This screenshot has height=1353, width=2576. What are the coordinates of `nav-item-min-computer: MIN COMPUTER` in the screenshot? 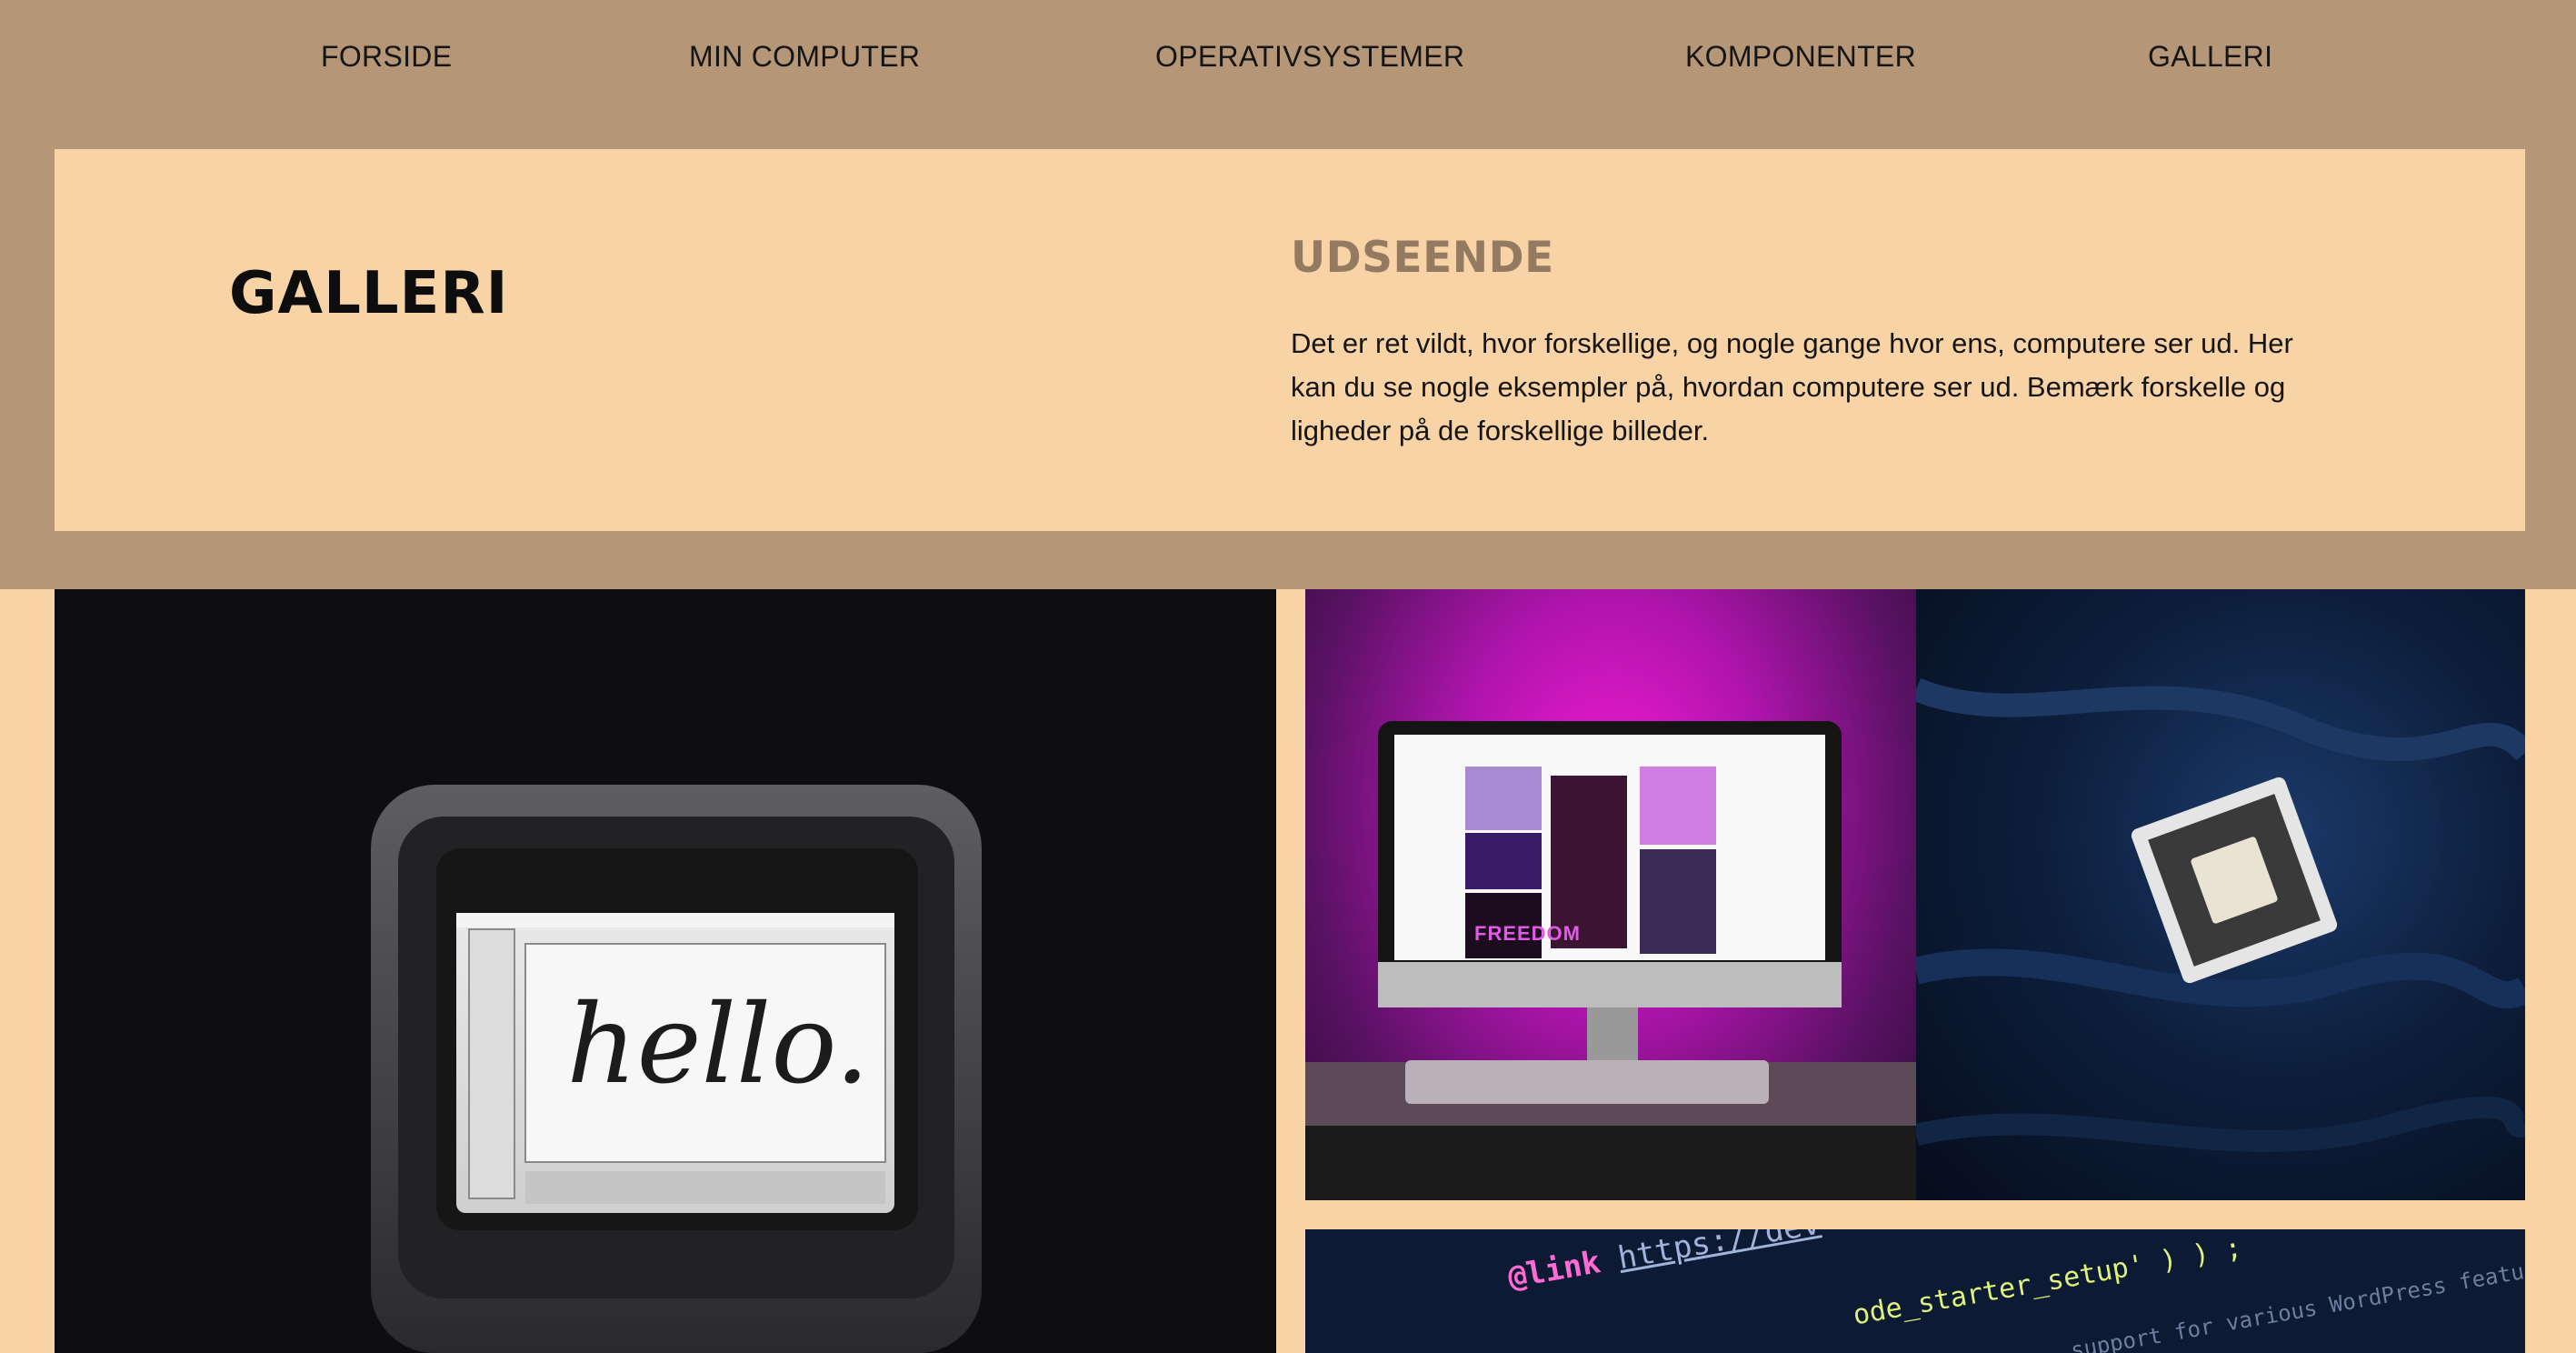 It's located at (804, 57).